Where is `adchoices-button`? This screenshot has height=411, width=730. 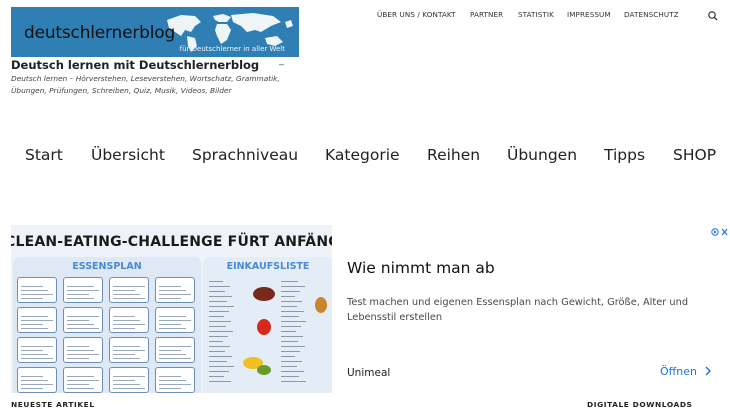 adchoices-button is located at coordinates (720, 232).